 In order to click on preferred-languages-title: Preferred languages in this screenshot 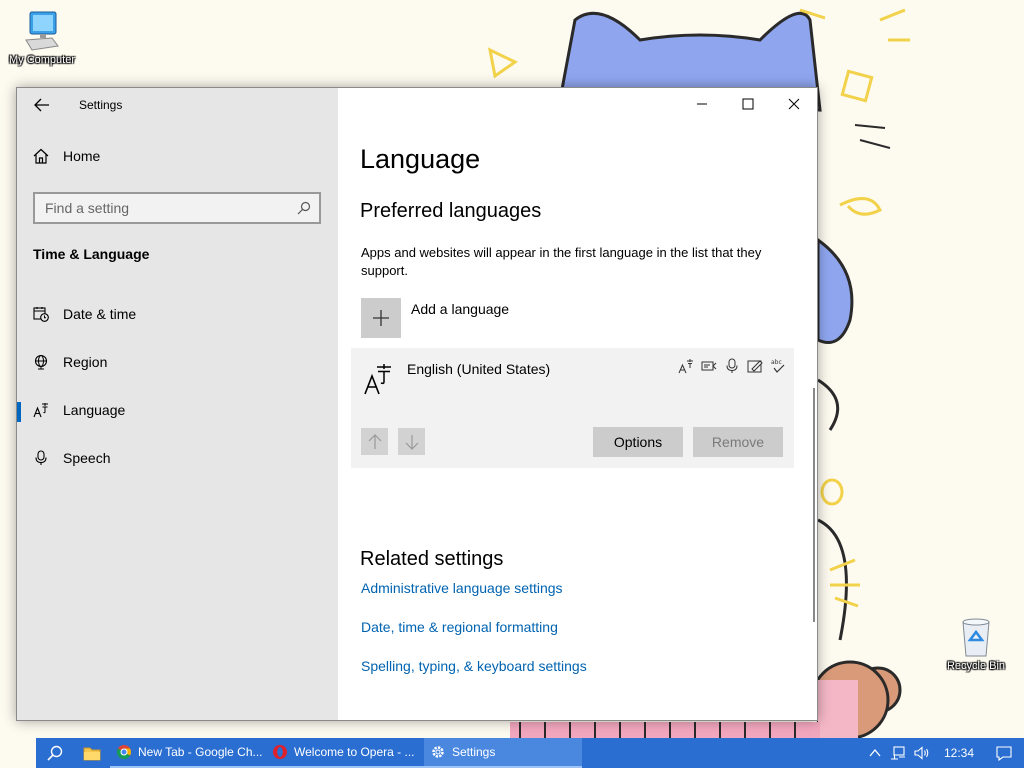, I will do `click(451, 211)`.